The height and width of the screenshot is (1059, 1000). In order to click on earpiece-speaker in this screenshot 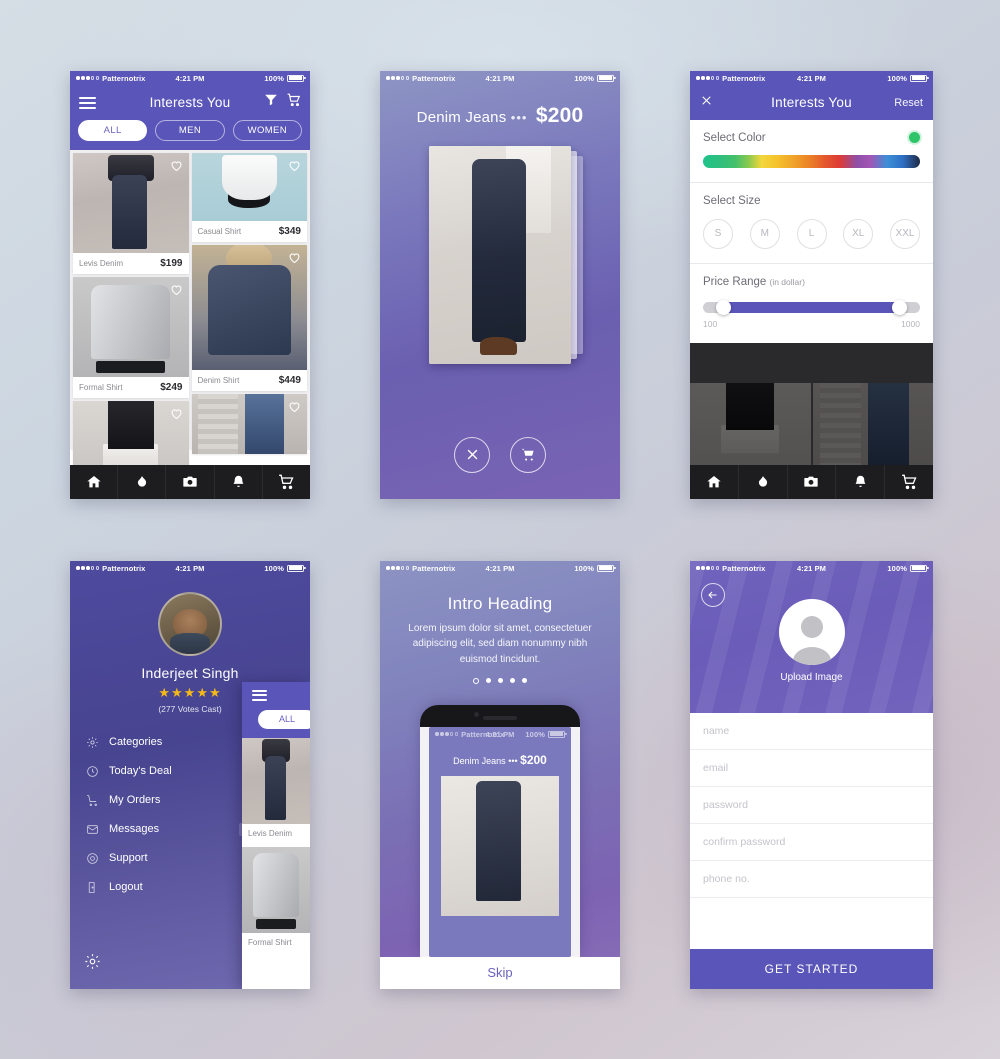, I will do `click(500, 717)`.